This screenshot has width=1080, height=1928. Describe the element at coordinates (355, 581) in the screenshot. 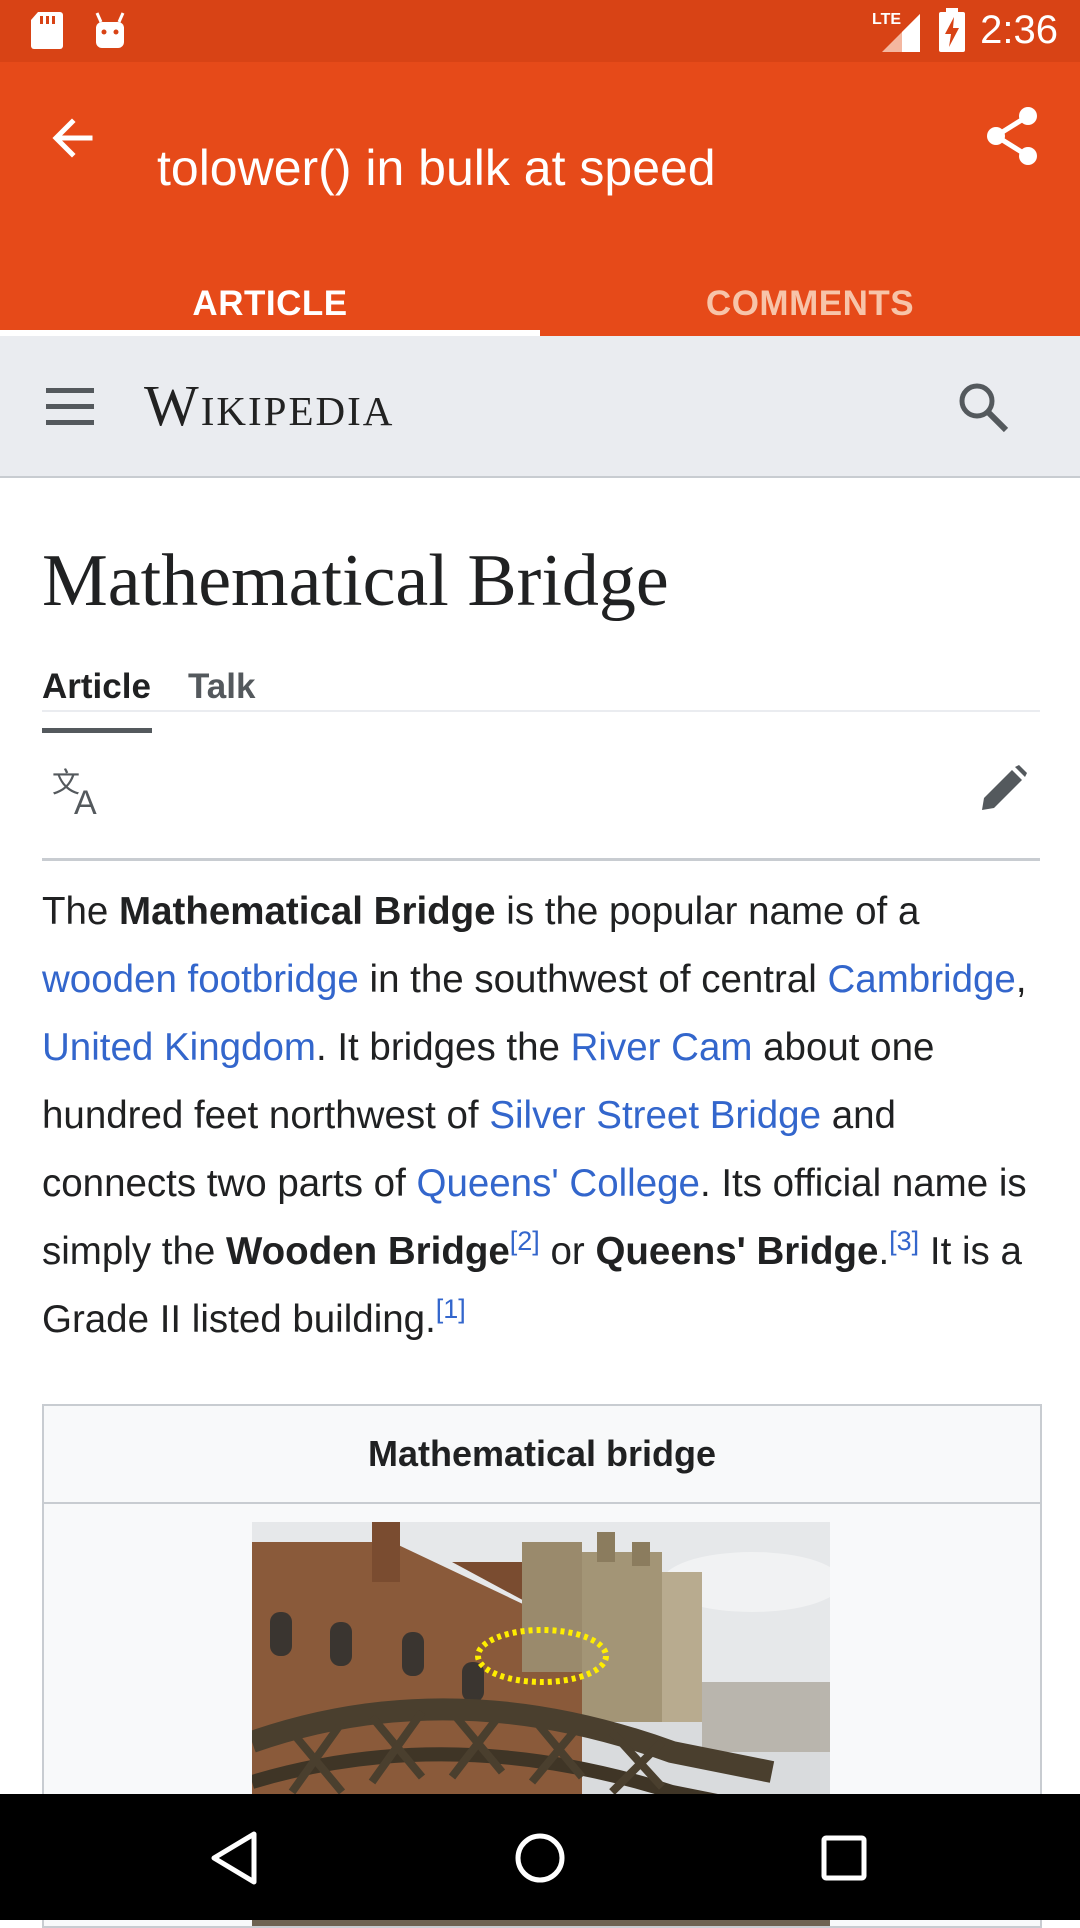

I see `page-title: Mathematical Bridge` at that location.